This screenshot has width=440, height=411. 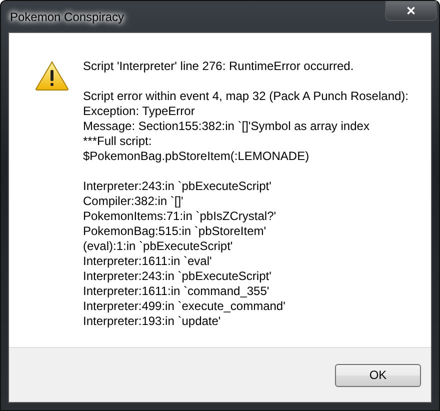 I want to click on ok-button: OK, so click(x=378, y=375).